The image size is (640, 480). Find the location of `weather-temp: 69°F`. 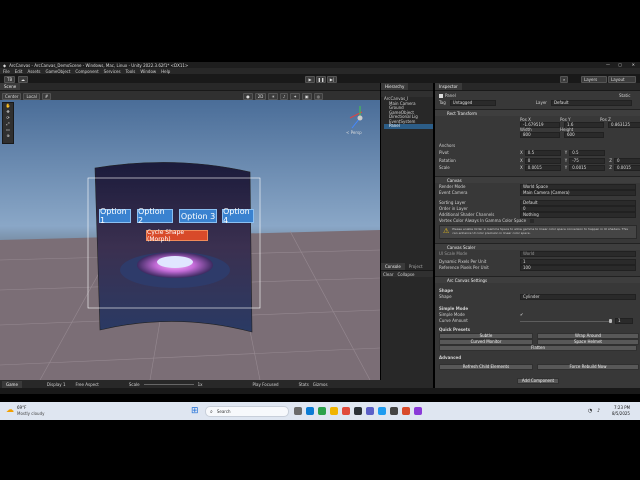

weather-temp: 69°F is located at coordinates (21, 407).